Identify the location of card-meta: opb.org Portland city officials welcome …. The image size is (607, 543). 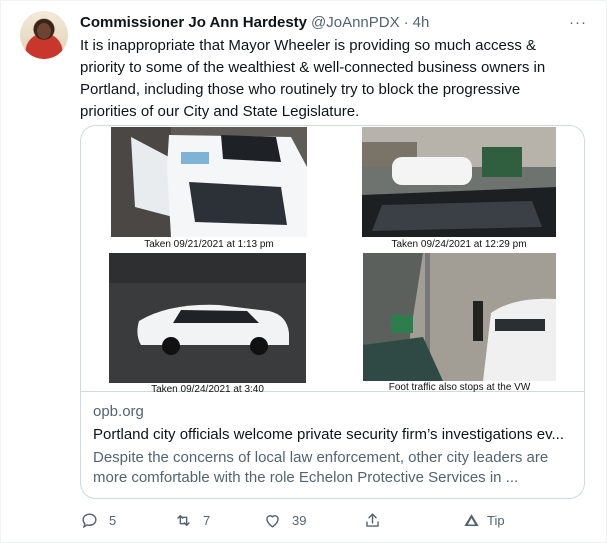
(333, 445).